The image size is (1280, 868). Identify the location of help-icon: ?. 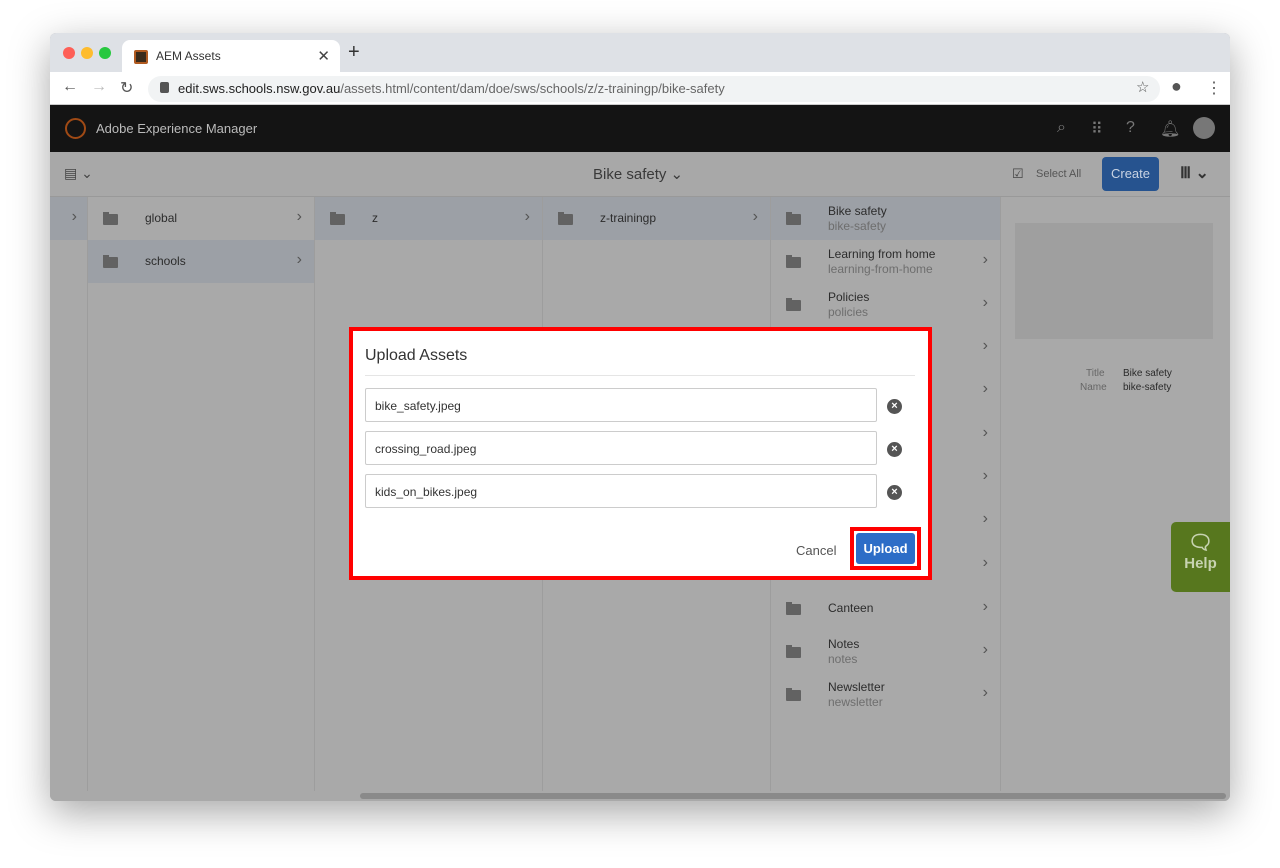
(1130, 128).